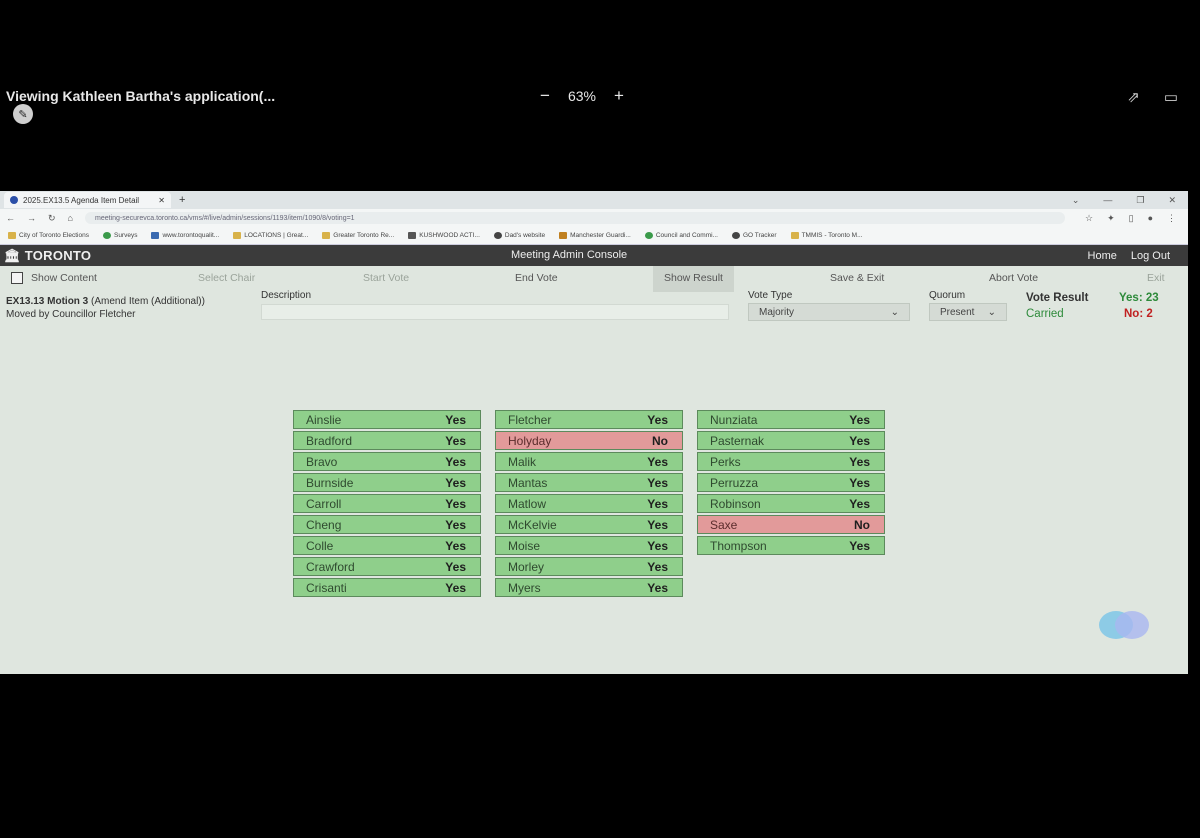 This screenshot has height=838, width=1200. Describe the element at coordinates (10, 218) in the screenshot. I see `back-icon: ←` at that location.